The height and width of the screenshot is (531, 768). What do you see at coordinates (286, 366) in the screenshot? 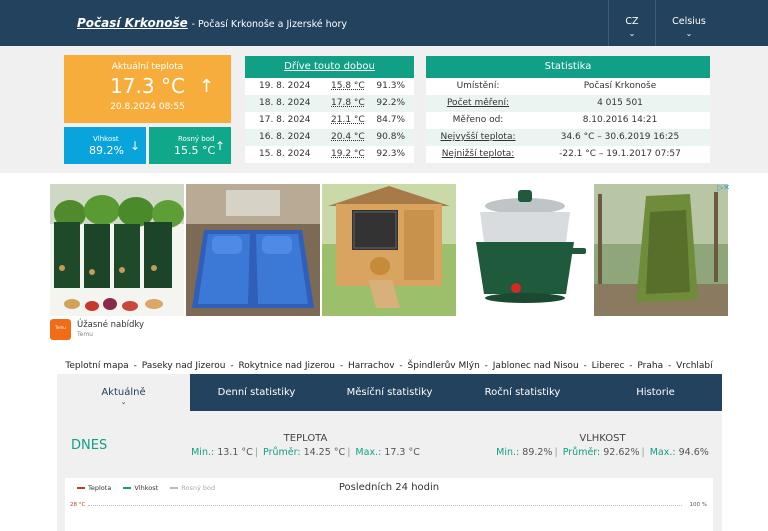
I see `link-rokytnice: Rokytnice nad Jizerou` at bounding box center [286, 366].